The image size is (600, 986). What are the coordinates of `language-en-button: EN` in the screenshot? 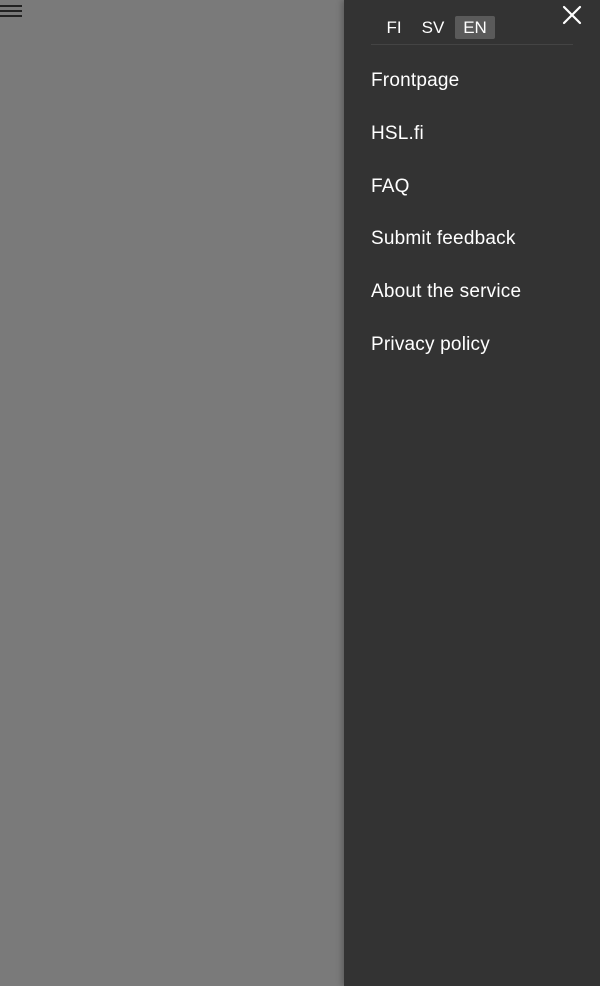 It's located at (475, 27).